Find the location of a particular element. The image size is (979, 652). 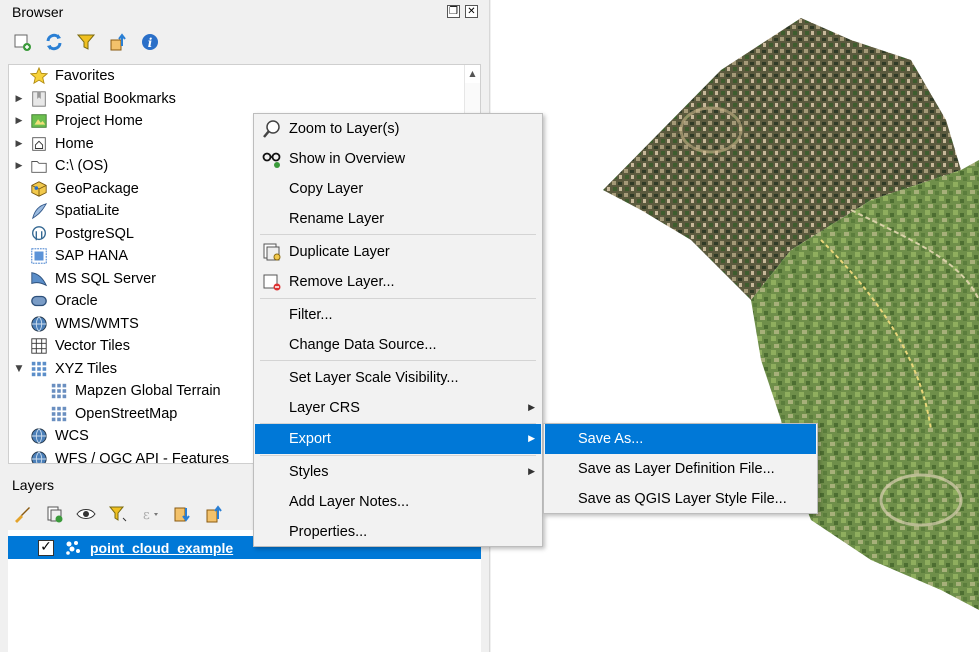

tree-item-label: SAP HANA is located at coordinates (92, 256).